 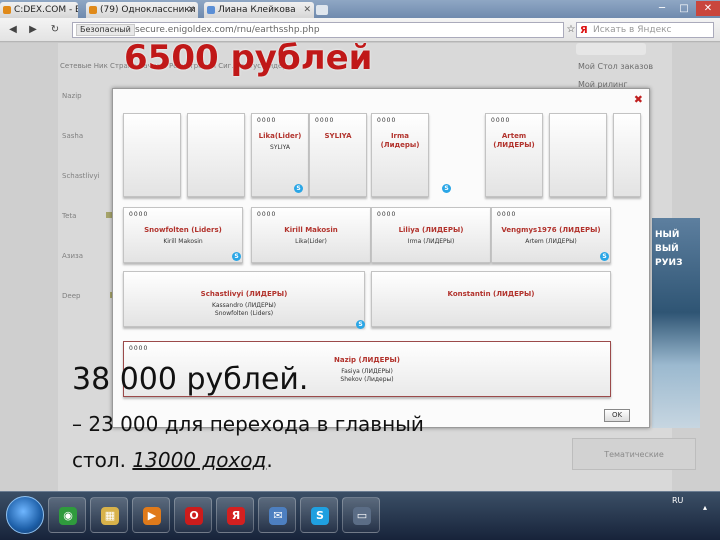 What do you see at coordinates (551, 230) in the screenshot?
I see `slot-name: Vengmys1976 (ЛИДЕРЫ)` at bounding box center [551, 230].